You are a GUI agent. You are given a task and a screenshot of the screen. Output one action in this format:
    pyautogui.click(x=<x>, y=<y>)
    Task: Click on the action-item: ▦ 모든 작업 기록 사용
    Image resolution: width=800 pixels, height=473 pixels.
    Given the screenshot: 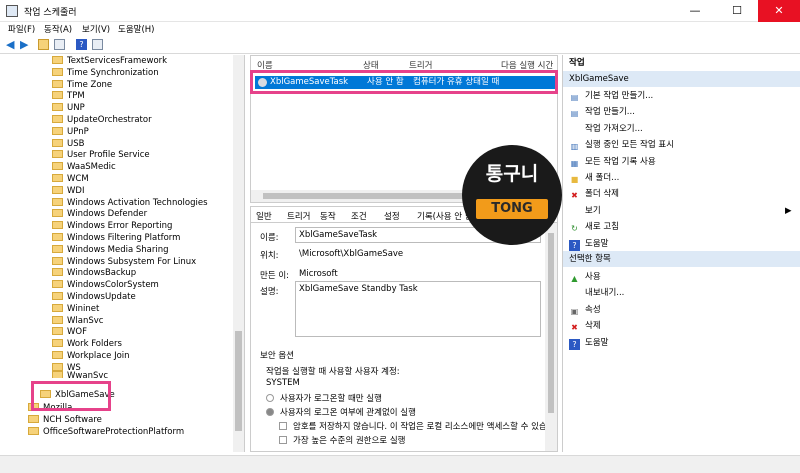 What is the action you would take?
    pyautogui.click(x=612, y=162)
    